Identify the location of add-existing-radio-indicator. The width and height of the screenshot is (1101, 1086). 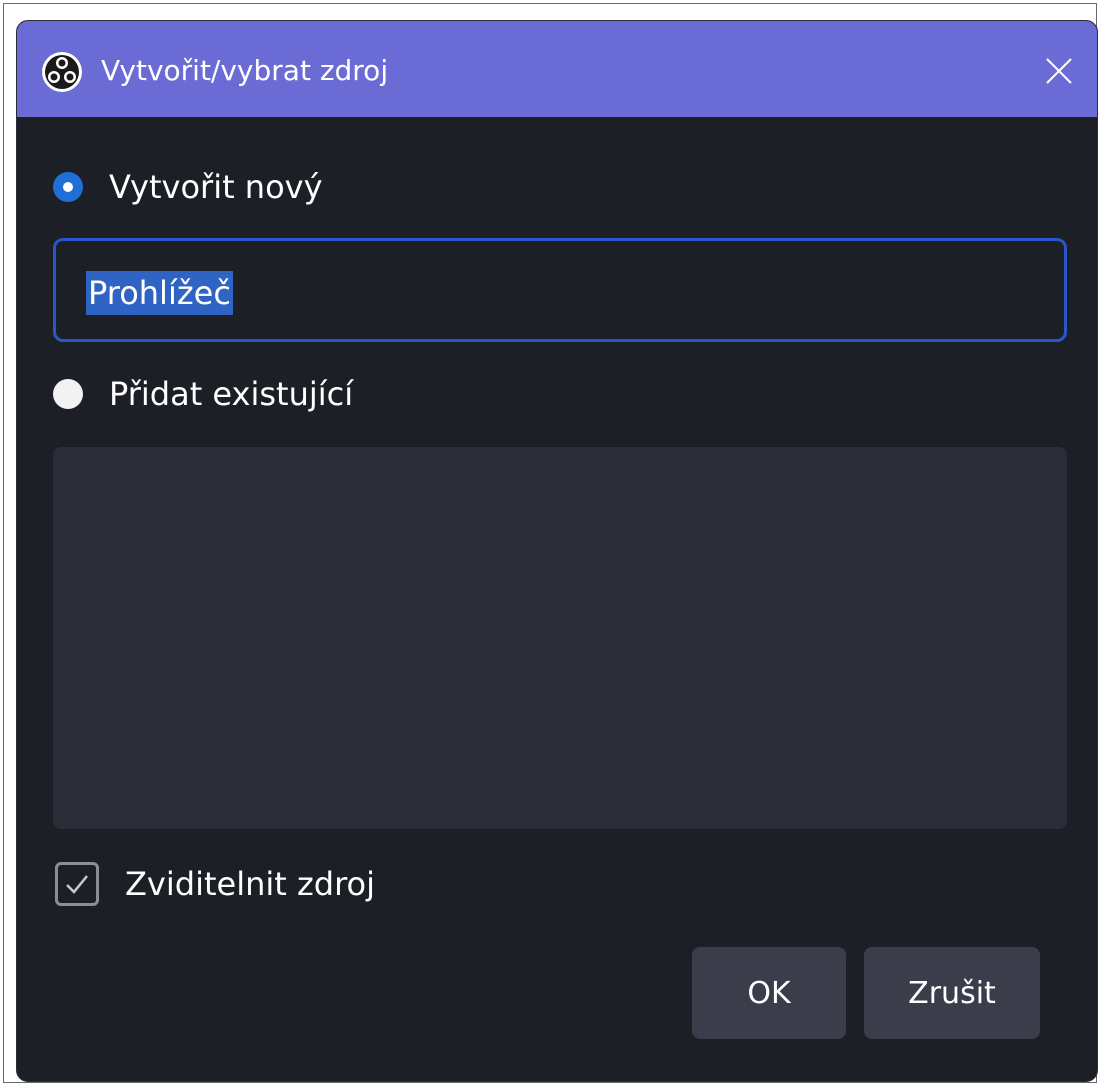
(68, 394).